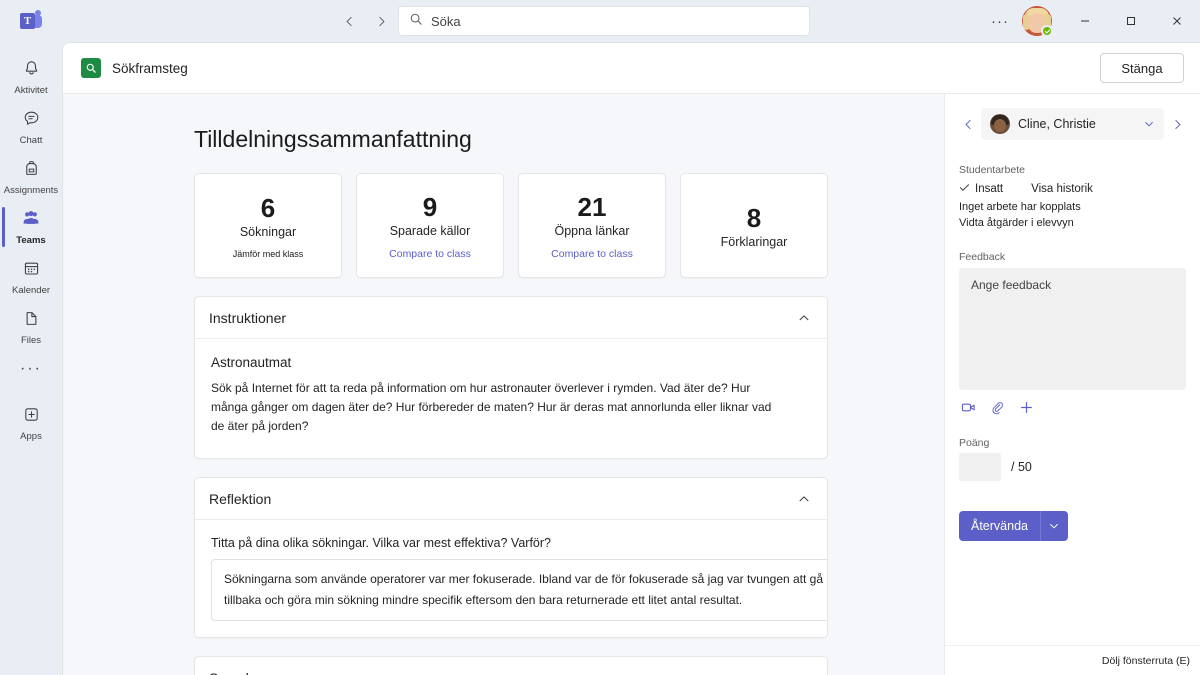  Describe the element at coordinates (1053, 526) in the screenshot. I see `return-options-button` at that location.